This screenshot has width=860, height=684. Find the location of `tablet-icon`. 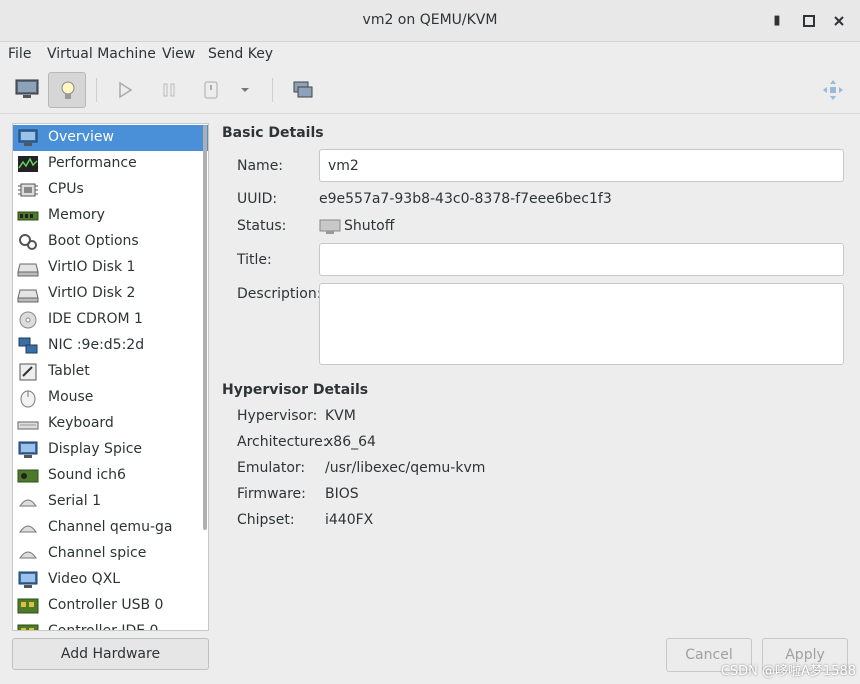

tablet-icon is located at coordinates (28, 372).